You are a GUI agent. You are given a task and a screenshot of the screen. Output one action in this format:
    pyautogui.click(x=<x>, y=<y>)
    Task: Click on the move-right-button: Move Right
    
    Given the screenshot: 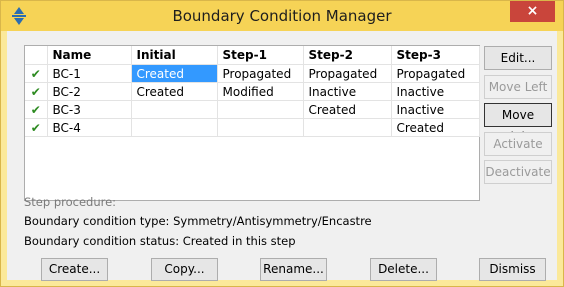 What is the action you would take?
    pyautogui.click(x=518, y=123)
    